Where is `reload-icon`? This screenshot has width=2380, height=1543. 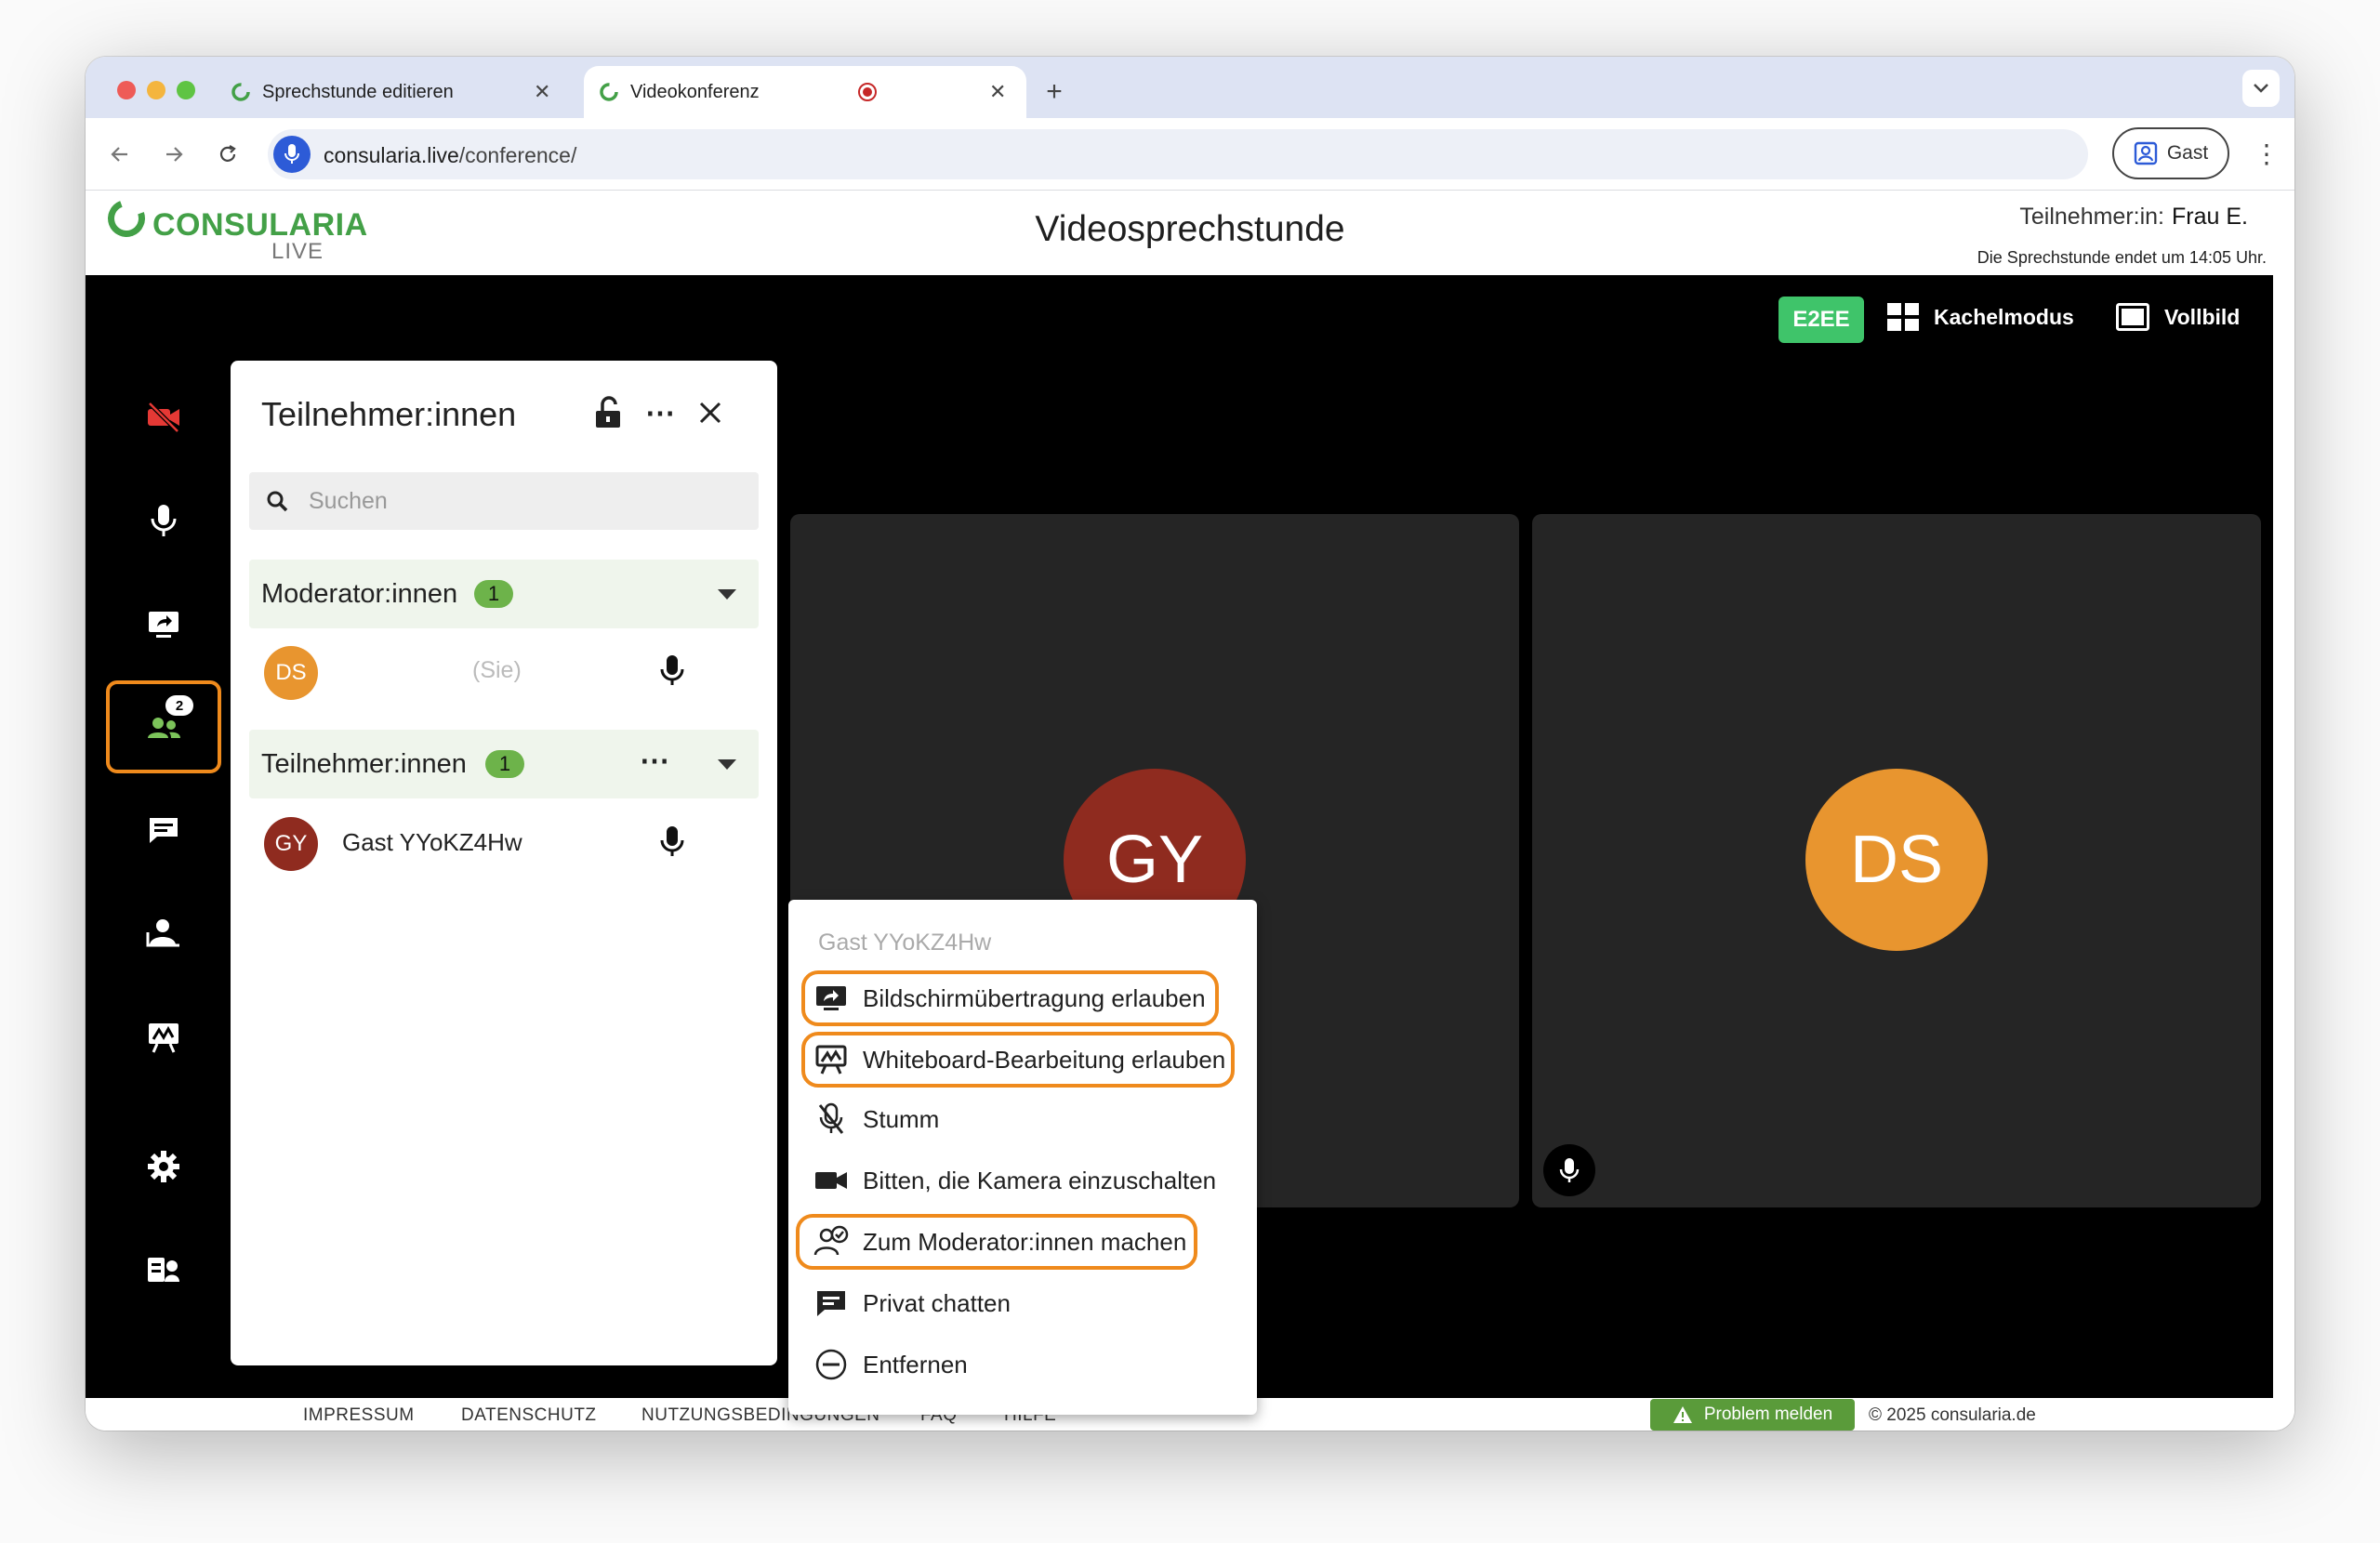
reload-icon is located at coordinates (227, 153).